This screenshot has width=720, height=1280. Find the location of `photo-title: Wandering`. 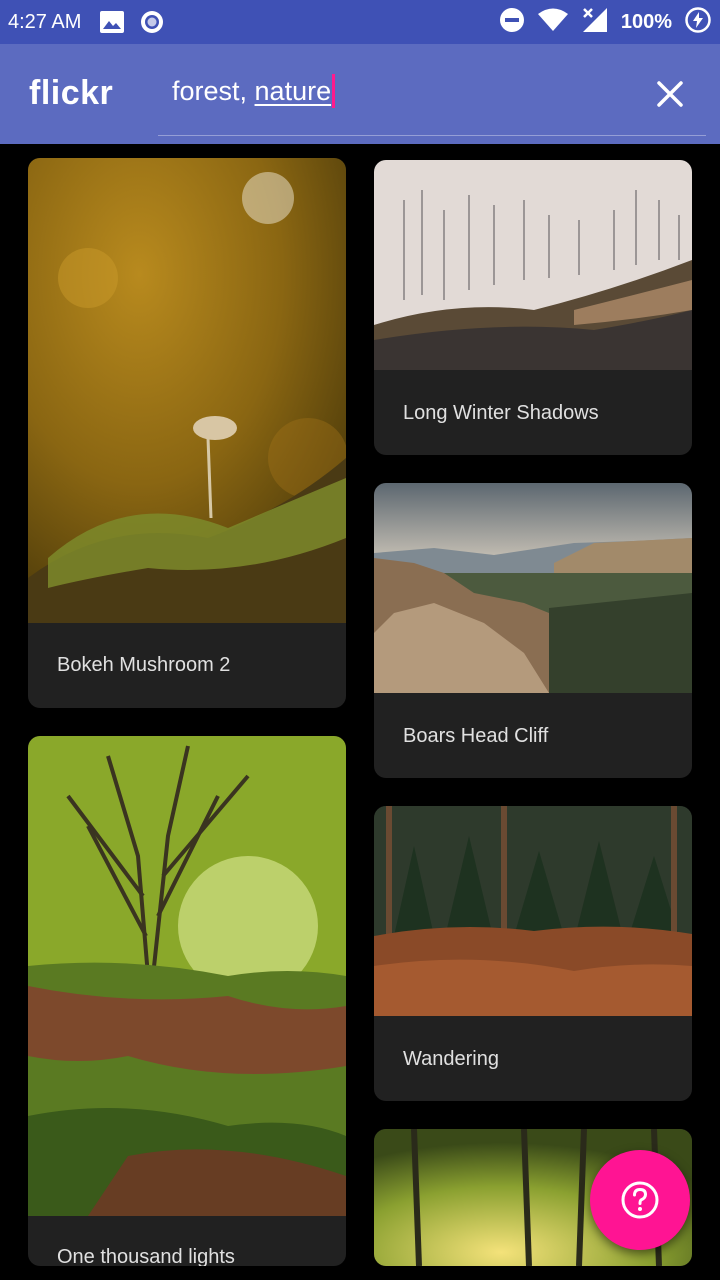

photo-title: Wandering is located at coordinates (451, 1059).